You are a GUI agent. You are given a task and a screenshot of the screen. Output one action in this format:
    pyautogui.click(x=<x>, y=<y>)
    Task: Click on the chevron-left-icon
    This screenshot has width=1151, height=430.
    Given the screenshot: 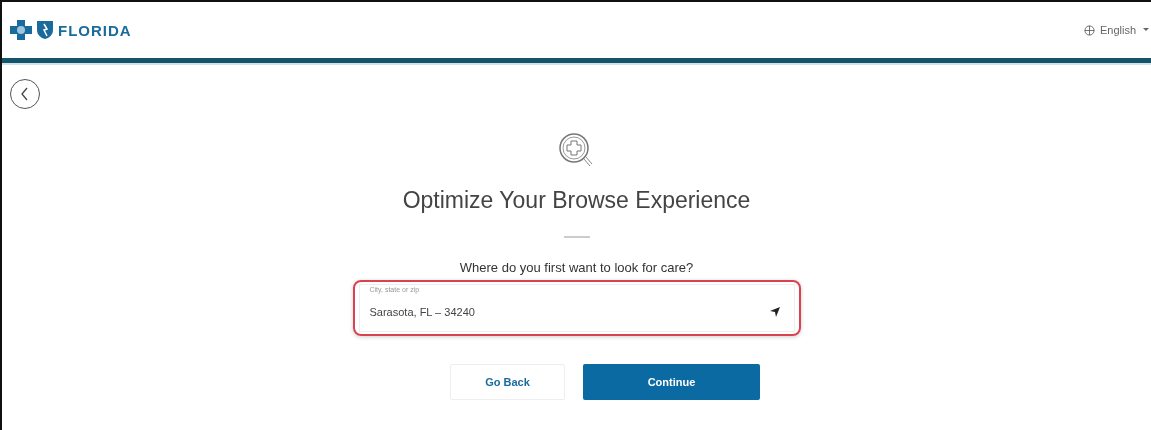 What is the action you would take?
    pyautogui.click(x=25, y=94)
    